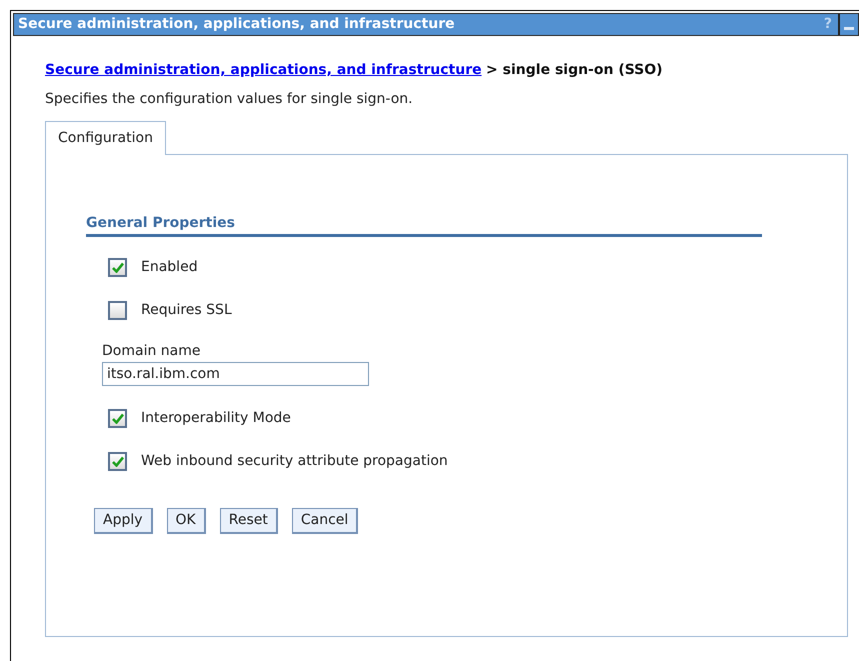  What do you see at coordinates (216, 418) in the screenshot?
I see `checkbox-label: Interoperability Mode` at bounding box center [216, 418].